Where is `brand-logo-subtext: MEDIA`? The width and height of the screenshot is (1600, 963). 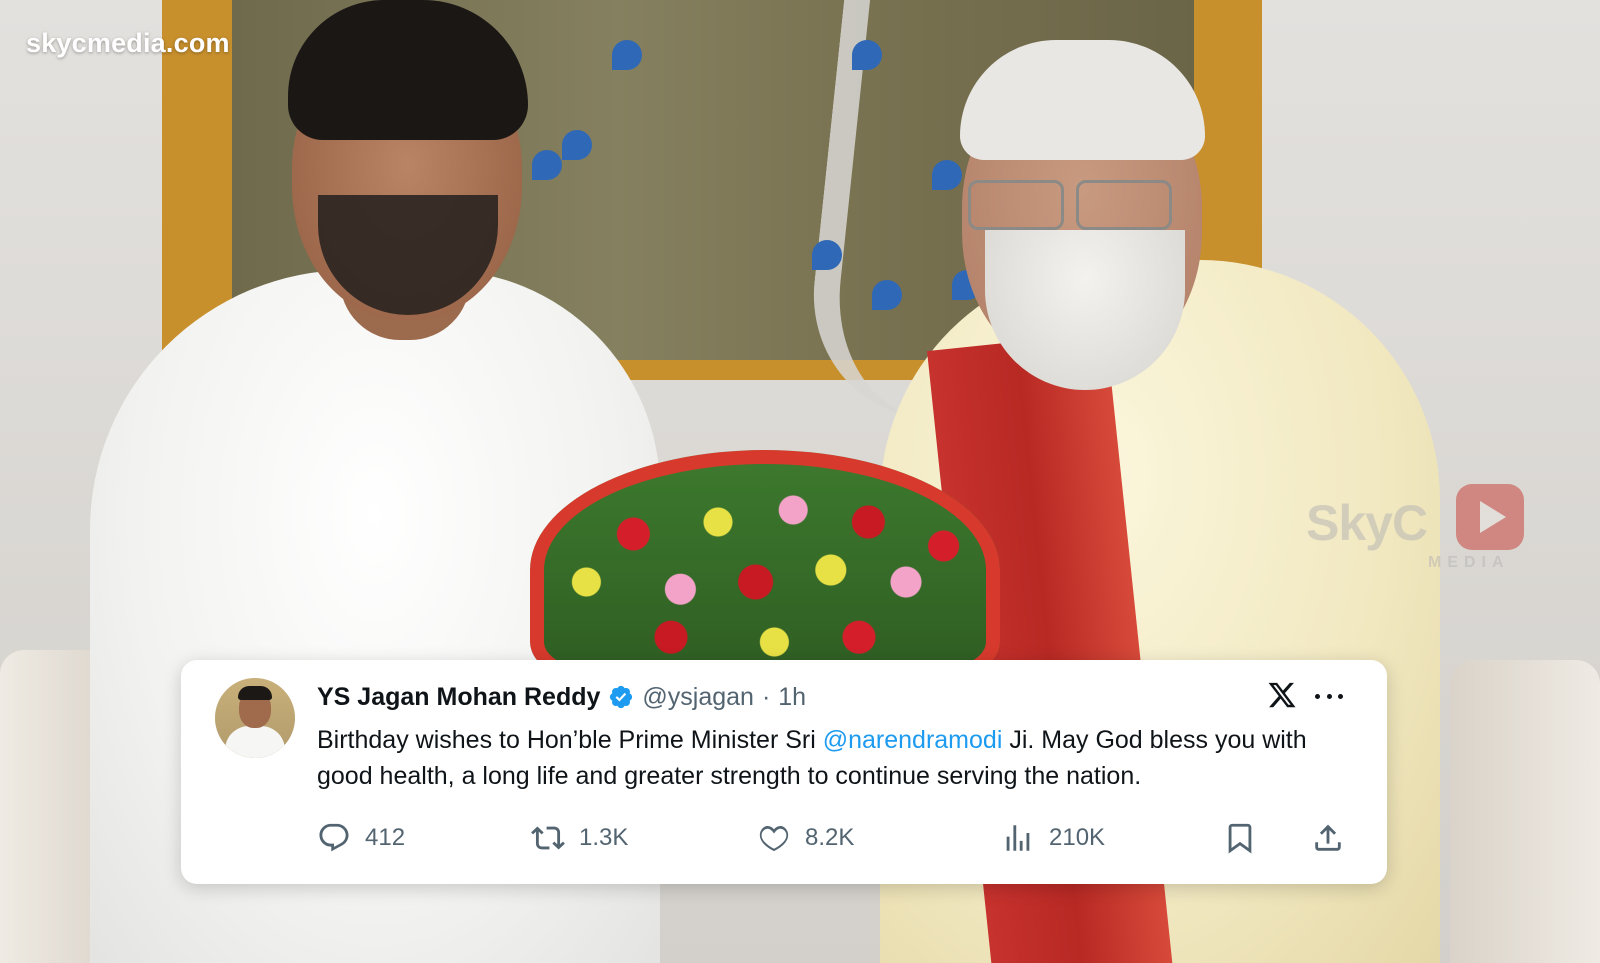
brand-logo-subtext: MEDIA is located at coordinates (1469, 562).